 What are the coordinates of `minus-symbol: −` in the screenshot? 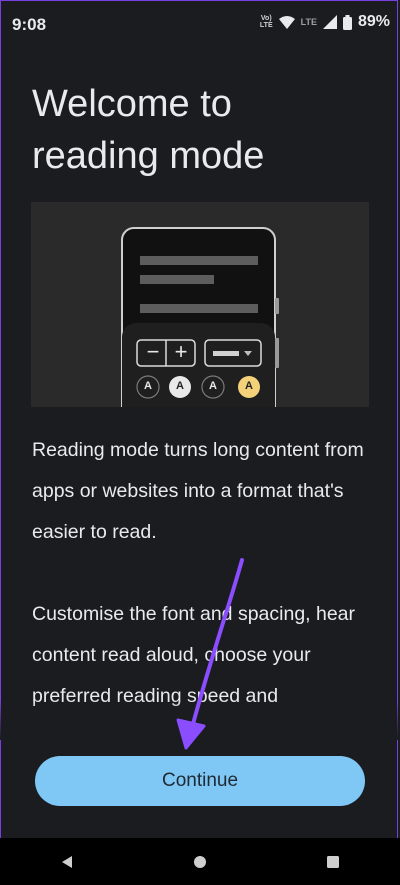 It's located at (153, 351).